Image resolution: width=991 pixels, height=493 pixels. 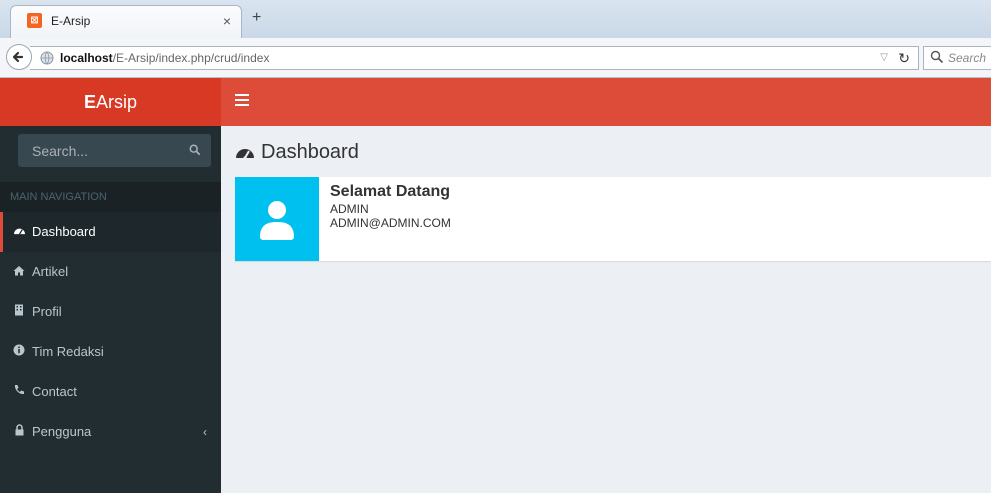 I want to click on user-icon, so click(x=277, y=219).